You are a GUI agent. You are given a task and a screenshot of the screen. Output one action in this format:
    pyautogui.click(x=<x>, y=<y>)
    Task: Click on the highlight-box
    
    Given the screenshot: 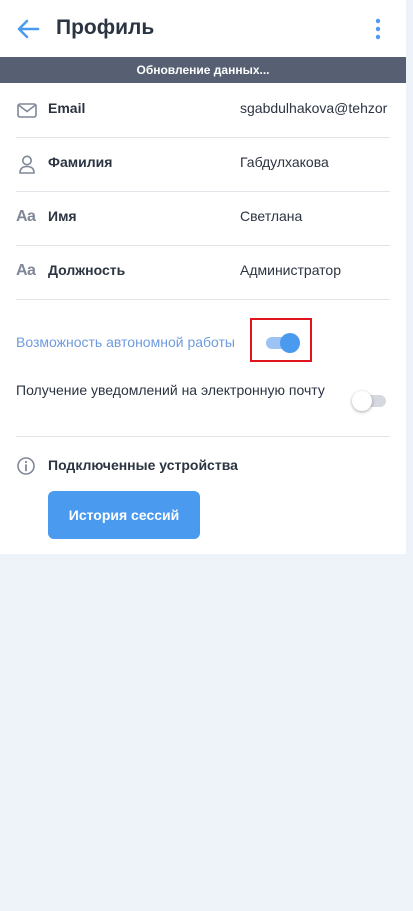 What is the action you would take?
    pyautogui.click(x=281, y=340)
    